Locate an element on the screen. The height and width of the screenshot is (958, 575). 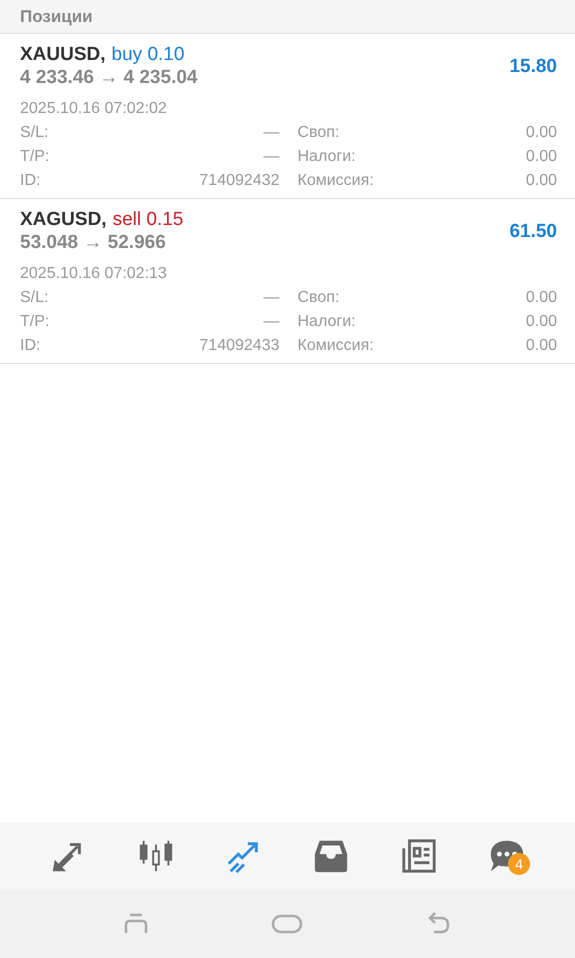
open-time: 2025.10.16 07:02:13 is located at coordinates (94, 274).